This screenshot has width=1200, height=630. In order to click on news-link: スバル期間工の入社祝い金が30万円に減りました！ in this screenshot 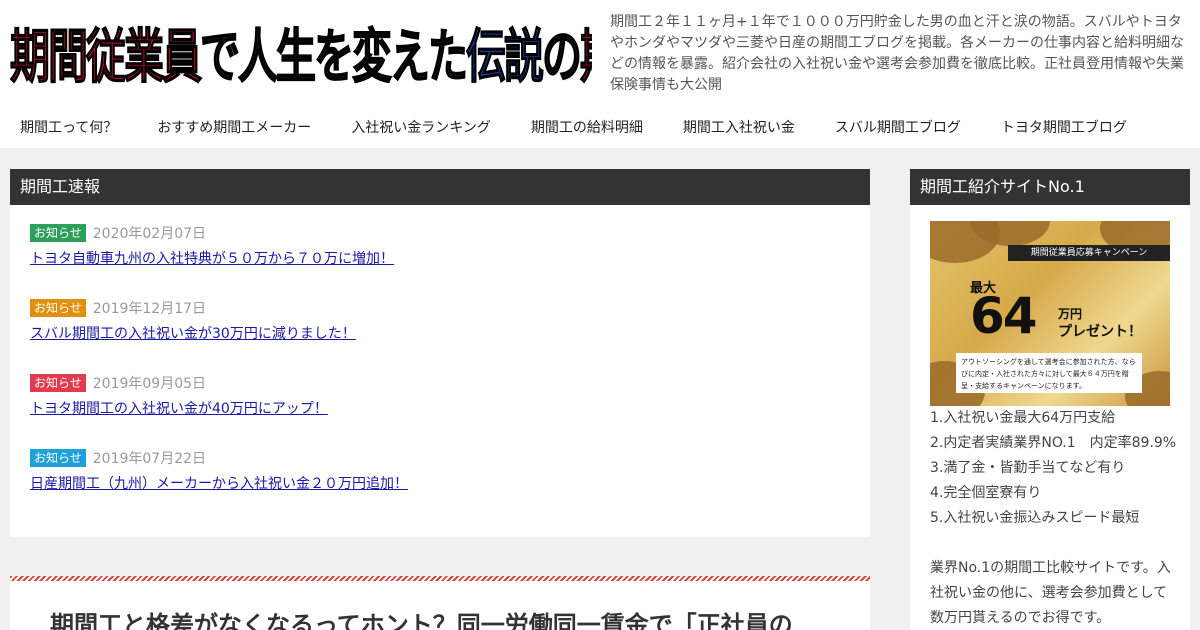, I will do `click(193, 333)`.